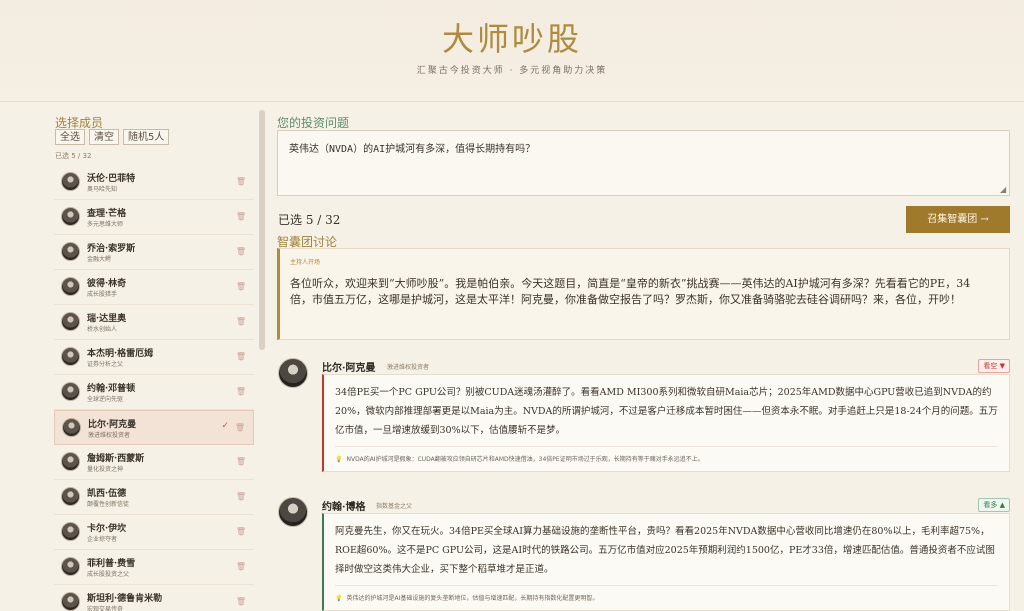 This screenshot has height=611, width=1024. Describe the element at coordinates (511, 39) in the screenshot. I see `site-title: 大师吵股` at that location.